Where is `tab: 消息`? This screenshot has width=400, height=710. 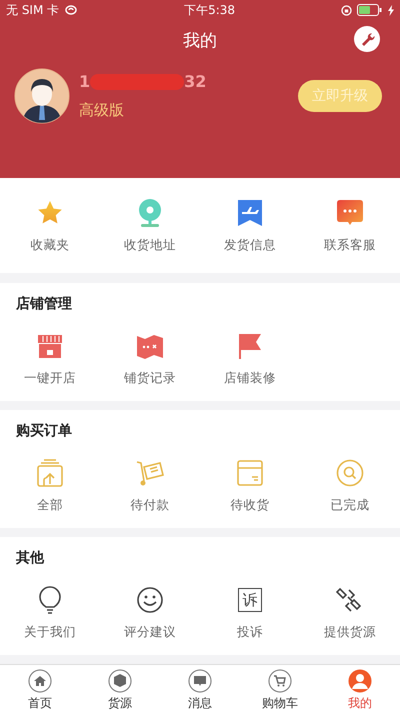 tab: 消息 is located at coordinates (200, 687).